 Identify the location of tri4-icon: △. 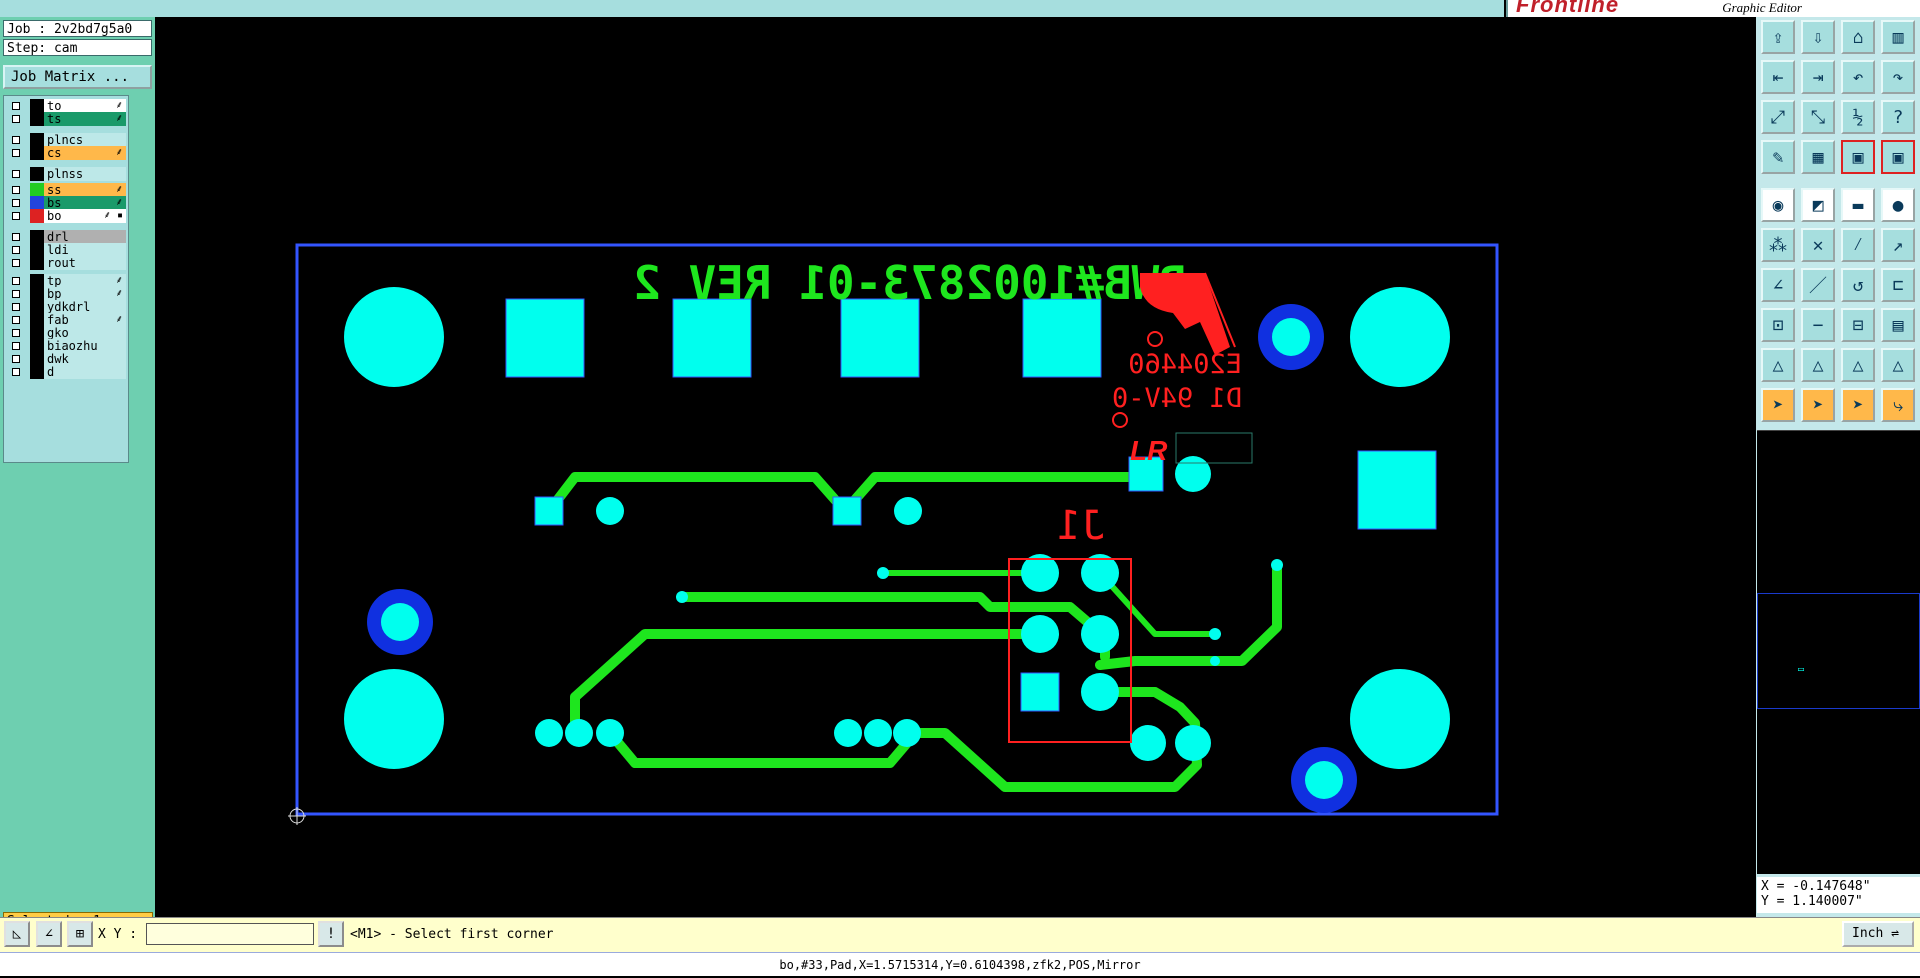
(1898, 365).